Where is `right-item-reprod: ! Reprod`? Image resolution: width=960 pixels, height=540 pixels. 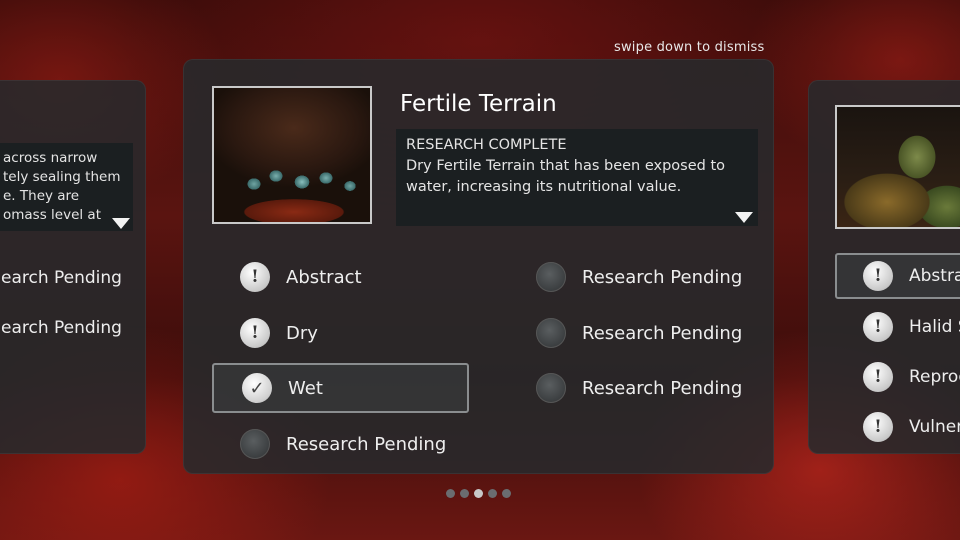
right-item-reprod: ! Reprod is located at coordinates (897, 377).